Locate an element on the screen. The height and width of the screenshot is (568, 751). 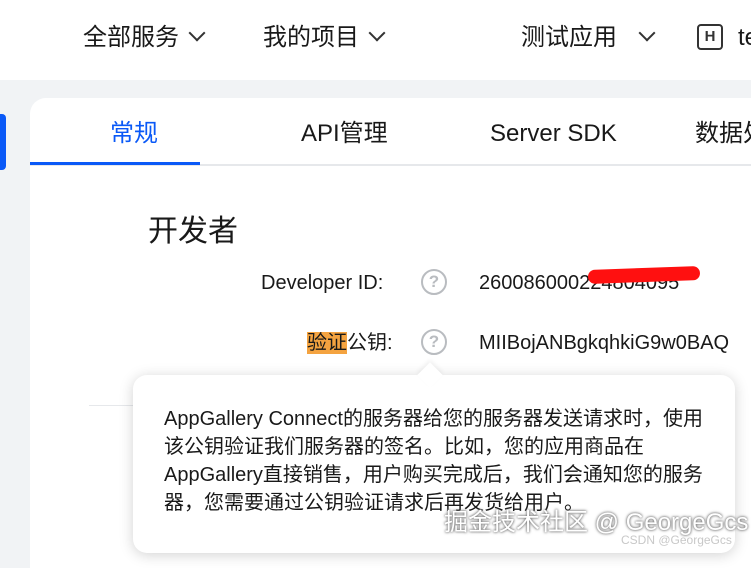
section-title: 开发者 is located at coordinates (193, 231).